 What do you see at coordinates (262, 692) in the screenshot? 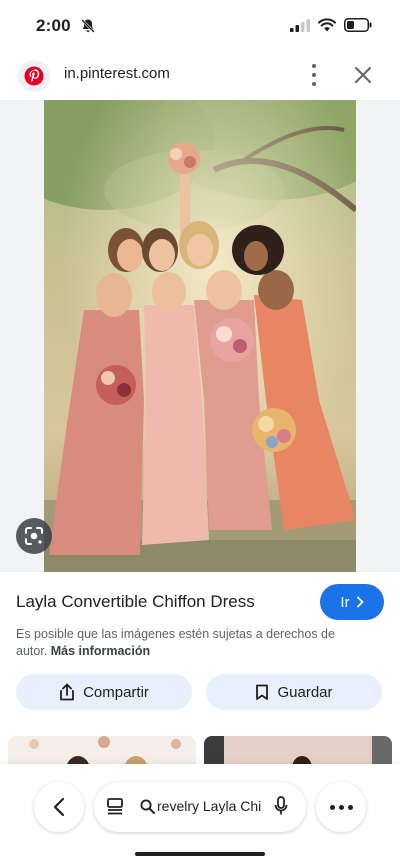
I see `bookmark-icon` at bounding box center [262, 692].